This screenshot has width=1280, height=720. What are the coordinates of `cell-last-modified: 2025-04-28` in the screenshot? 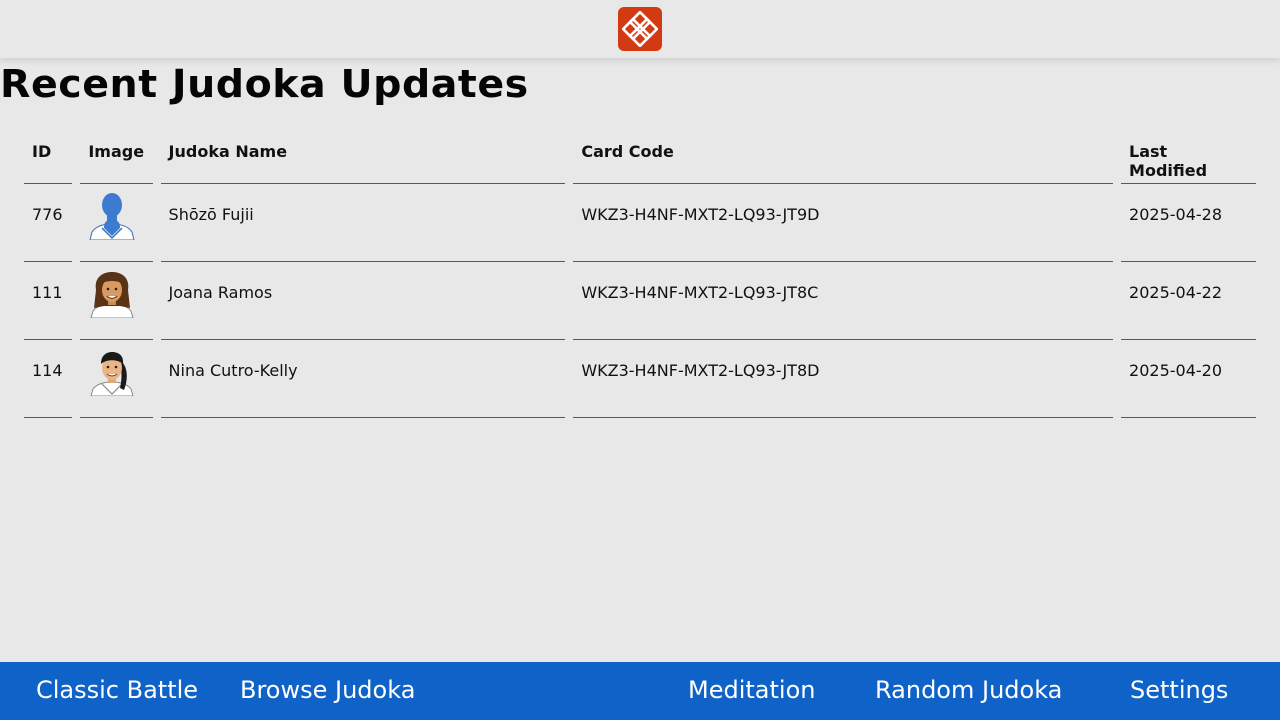 It's located at (1188, 223).